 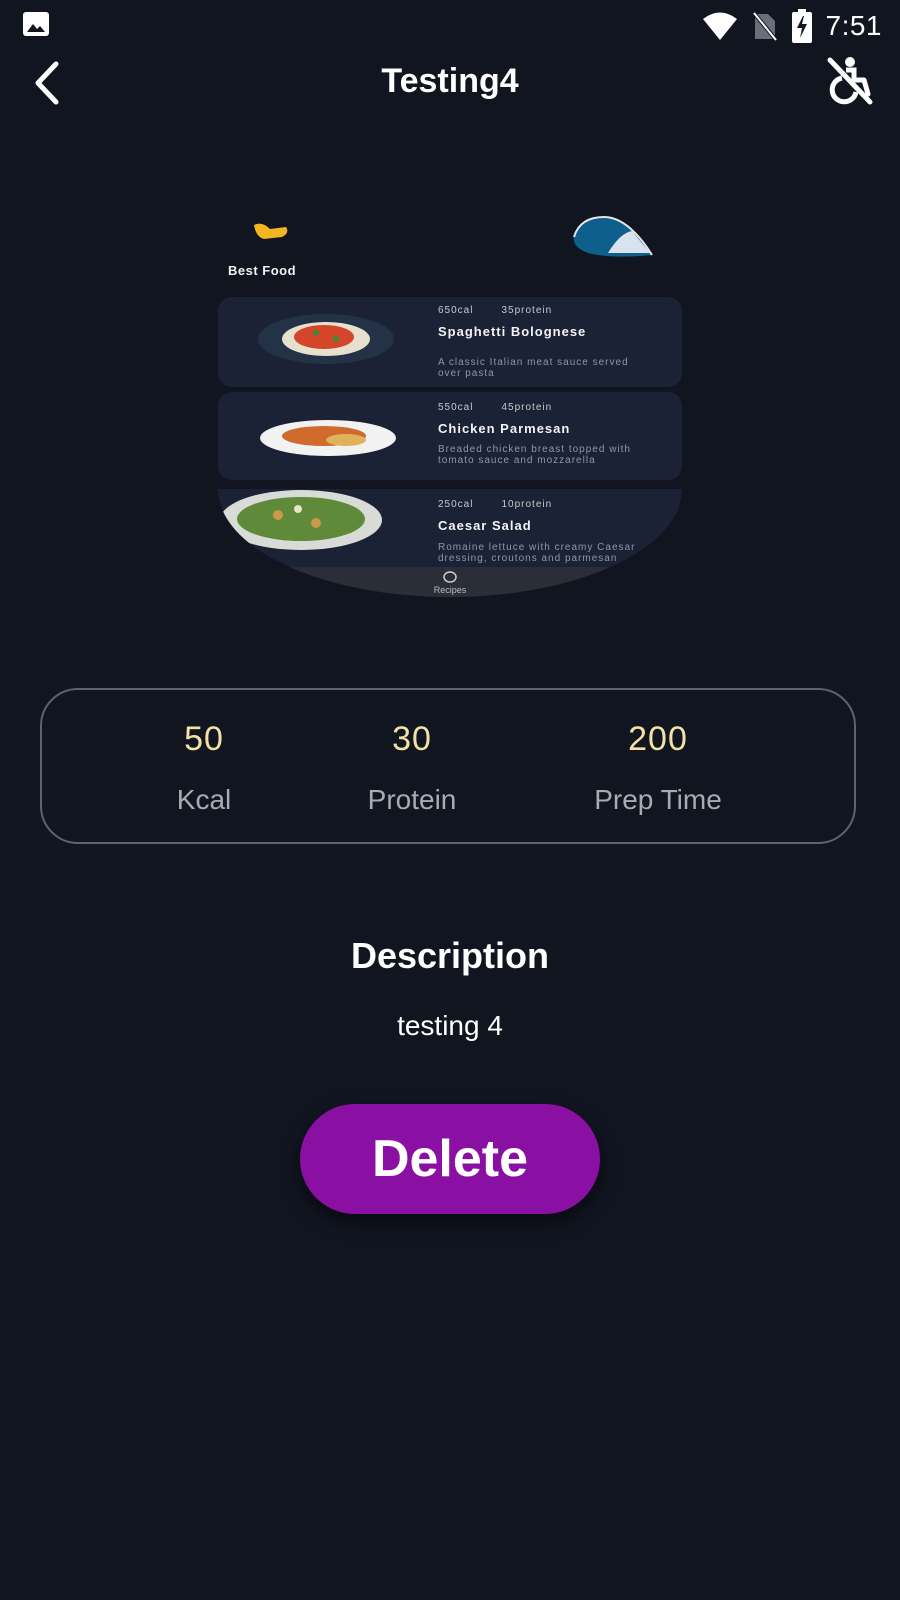 What do you see at coordinates (853, 25) in the screenshot?
I see `status-time: 7:51` at bounding box center [853, 25].